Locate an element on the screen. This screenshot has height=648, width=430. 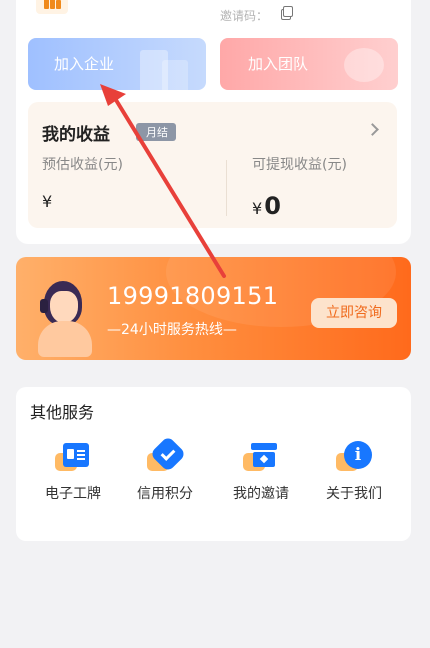
join-team-button: 加入团队 is located at coordinates (309, 64).